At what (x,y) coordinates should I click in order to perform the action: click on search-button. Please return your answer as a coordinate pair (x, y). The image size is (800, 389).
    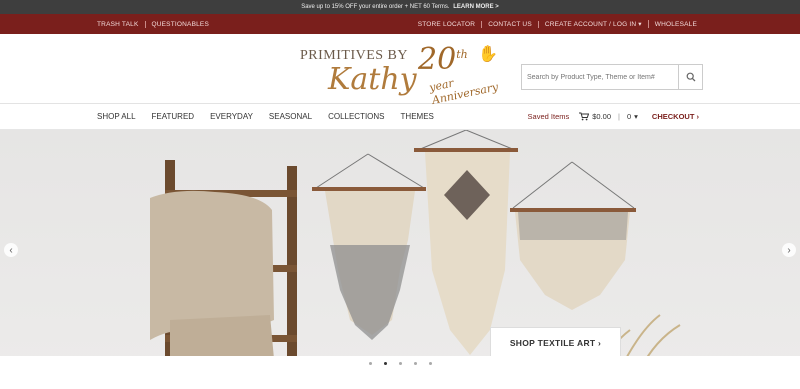
    Looking at the image, I should click on (690, 77).